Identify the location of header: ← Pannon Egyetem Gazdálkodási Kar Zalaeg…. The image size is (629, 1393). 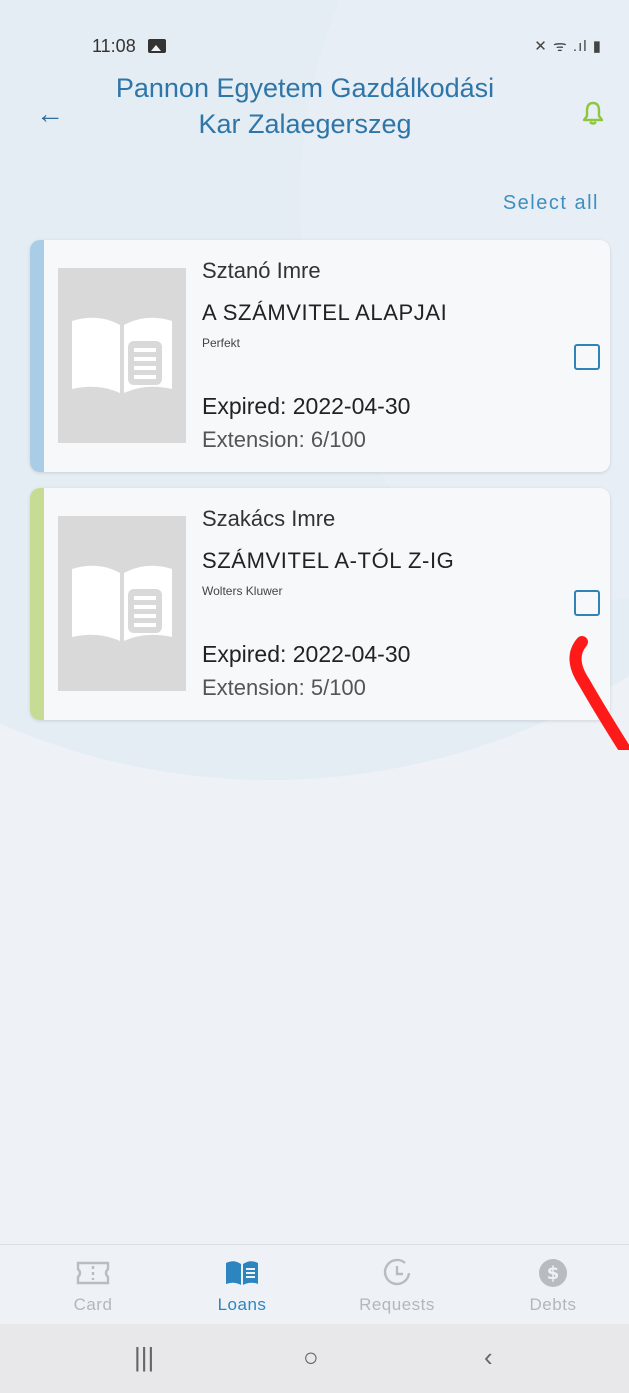
(314, 110).